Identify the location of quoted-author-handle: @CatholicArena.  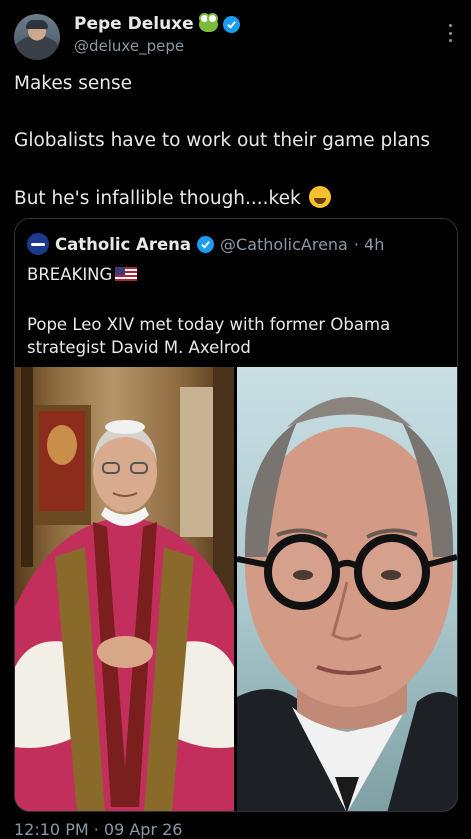
(284, 244).